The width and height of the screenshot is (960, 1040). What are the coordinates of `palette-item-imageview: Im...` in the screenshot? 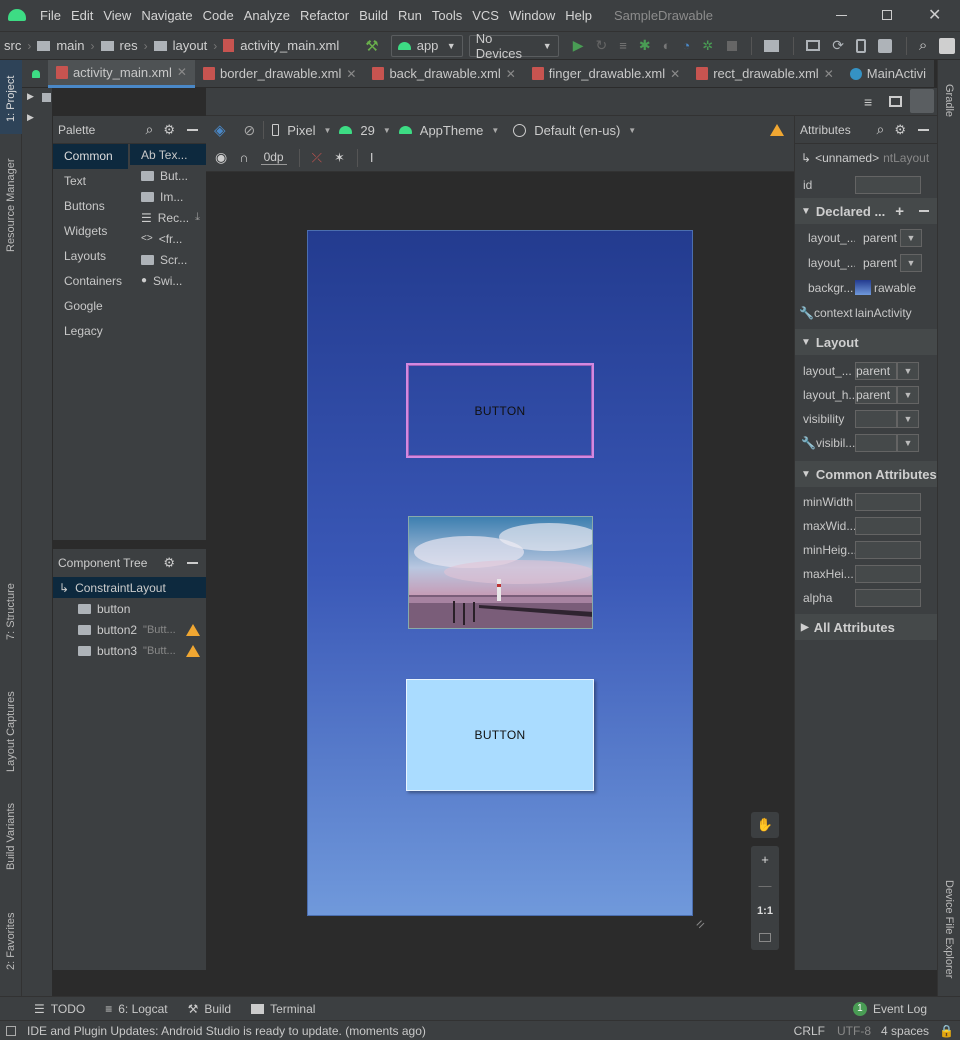 It's located at (168, 196).